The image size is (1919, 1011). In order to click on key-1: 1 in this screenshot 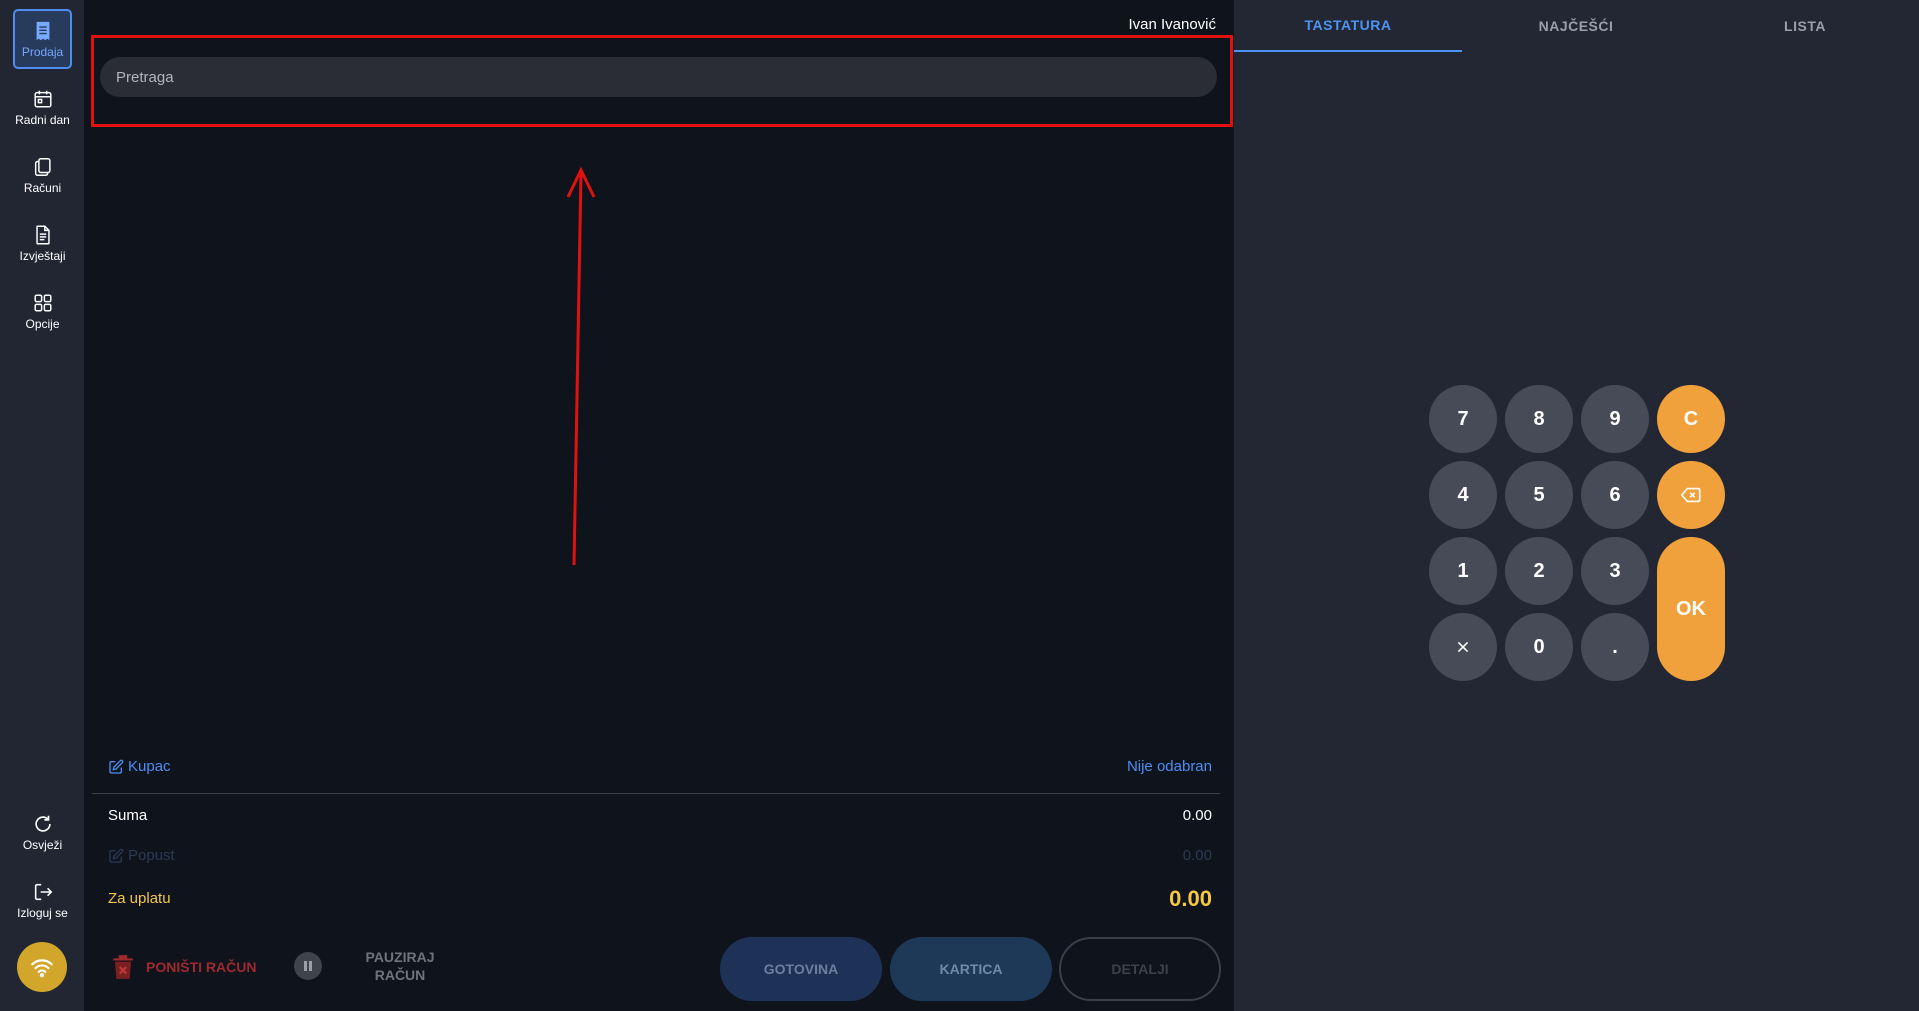, I will do `click(1463, 571)`.